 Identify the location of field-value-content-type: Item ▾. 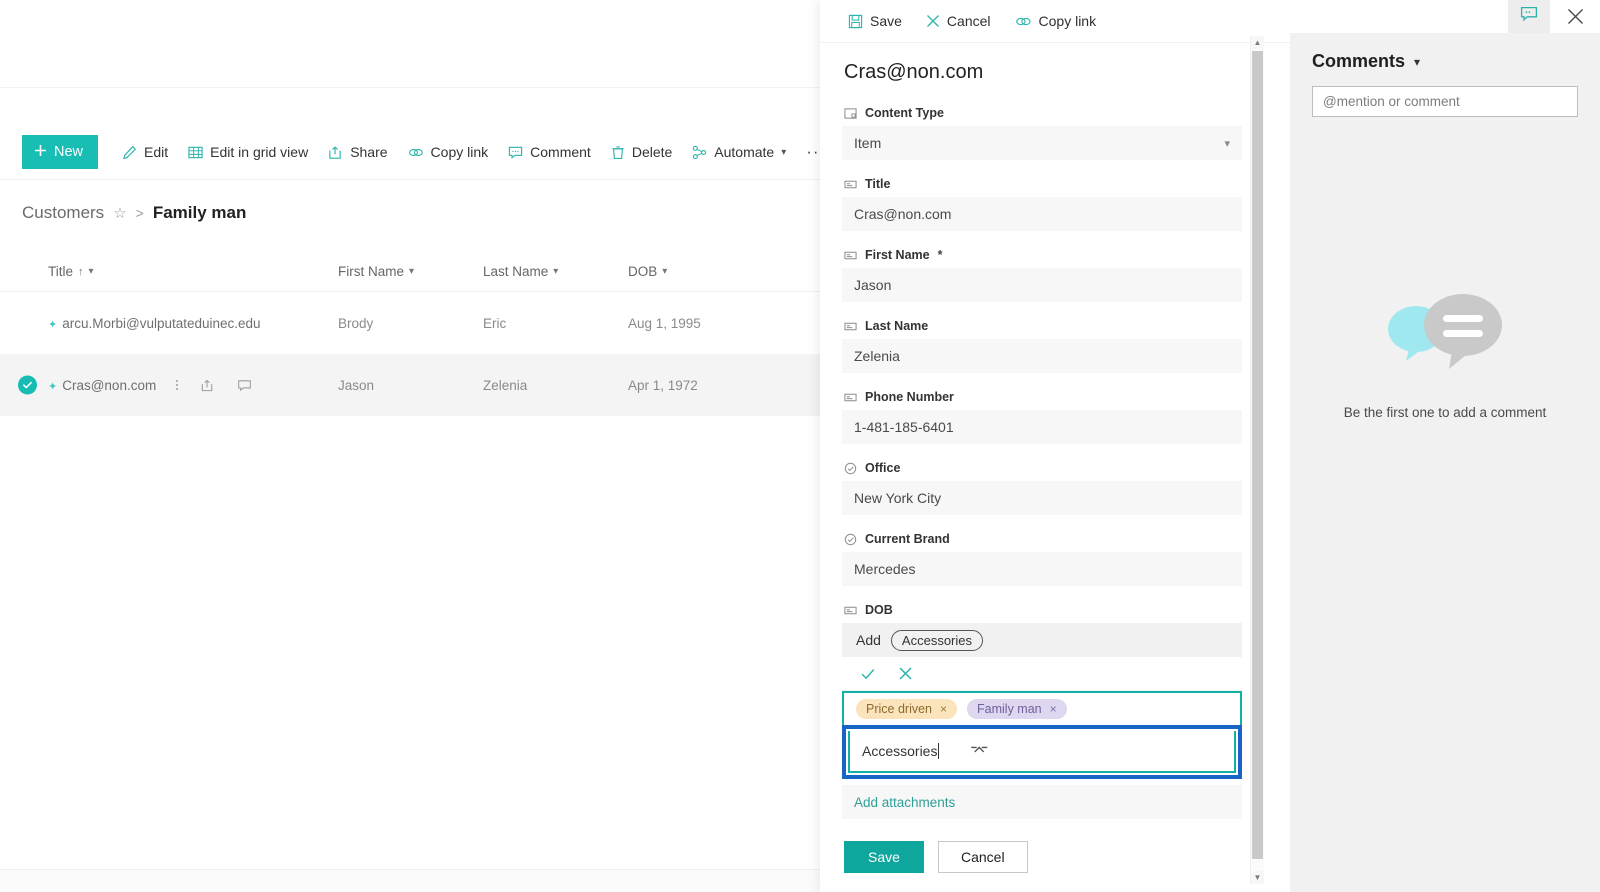
(1042, 143).